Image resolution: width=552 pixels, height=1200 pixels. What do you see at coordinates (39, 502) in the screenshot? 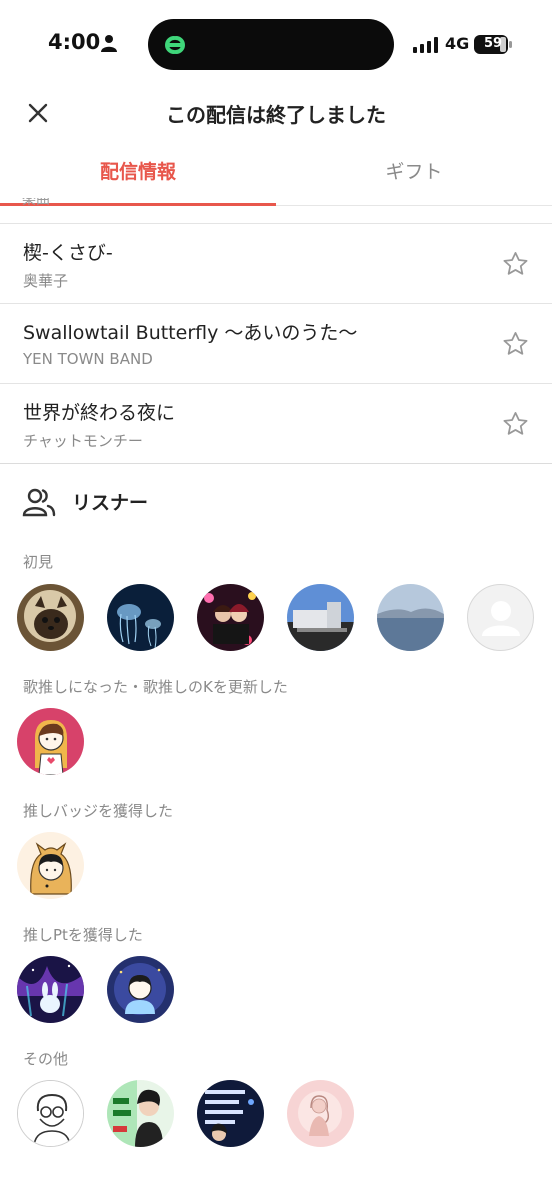
I see `people-icon` at bounding box center [39, 502].